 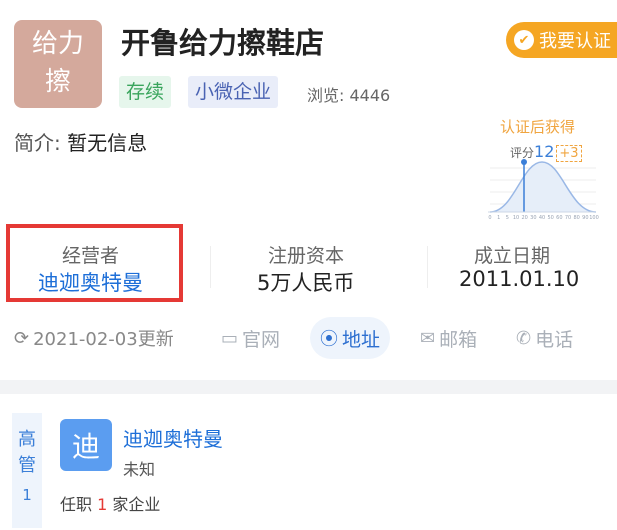 I want to click on avatar: 迪, so click(x=86, y=445).